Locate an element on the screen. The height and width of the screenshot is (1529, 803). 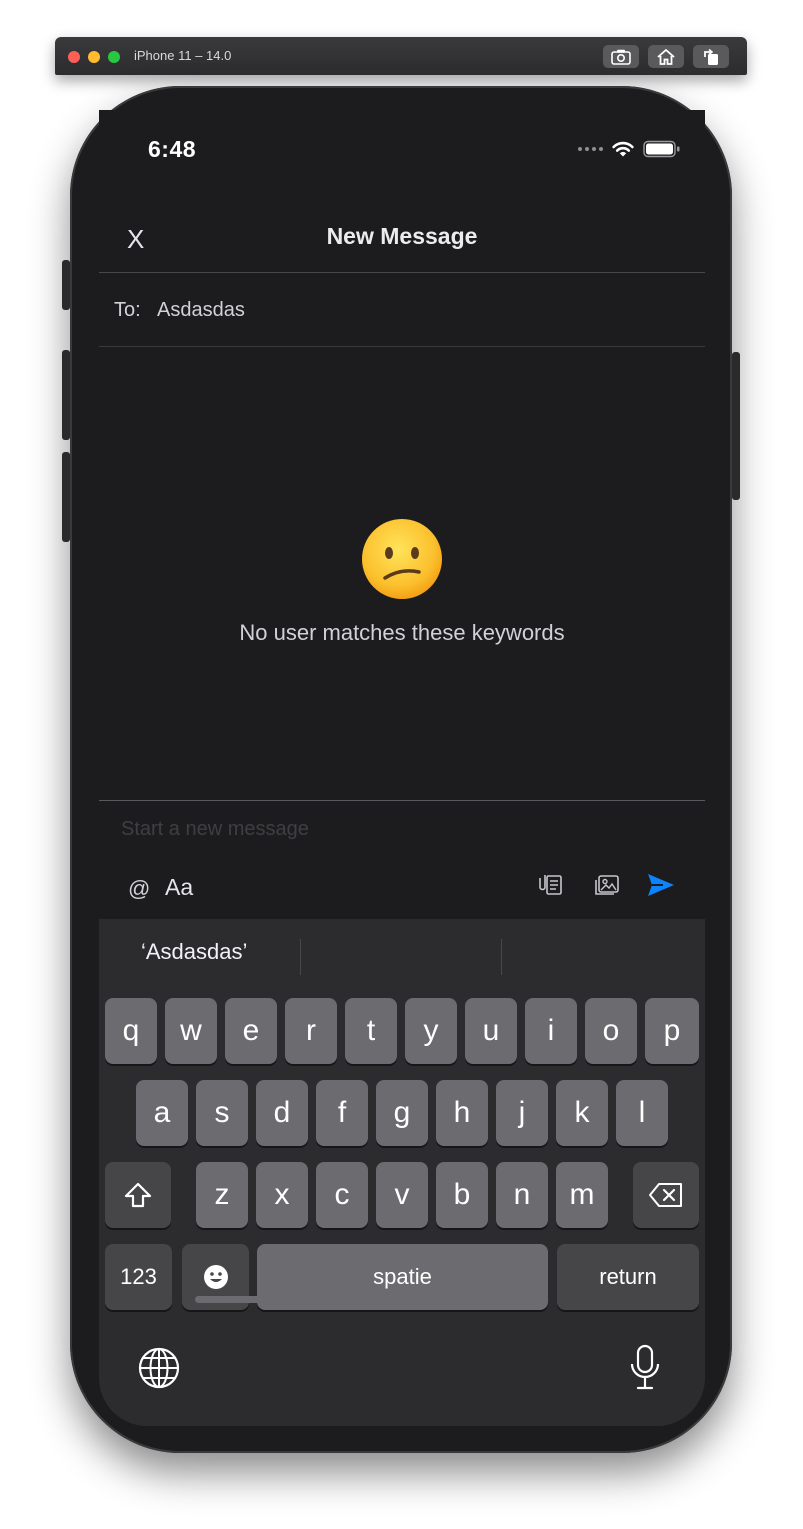
globe-button is located at coordinates (159, 1368).